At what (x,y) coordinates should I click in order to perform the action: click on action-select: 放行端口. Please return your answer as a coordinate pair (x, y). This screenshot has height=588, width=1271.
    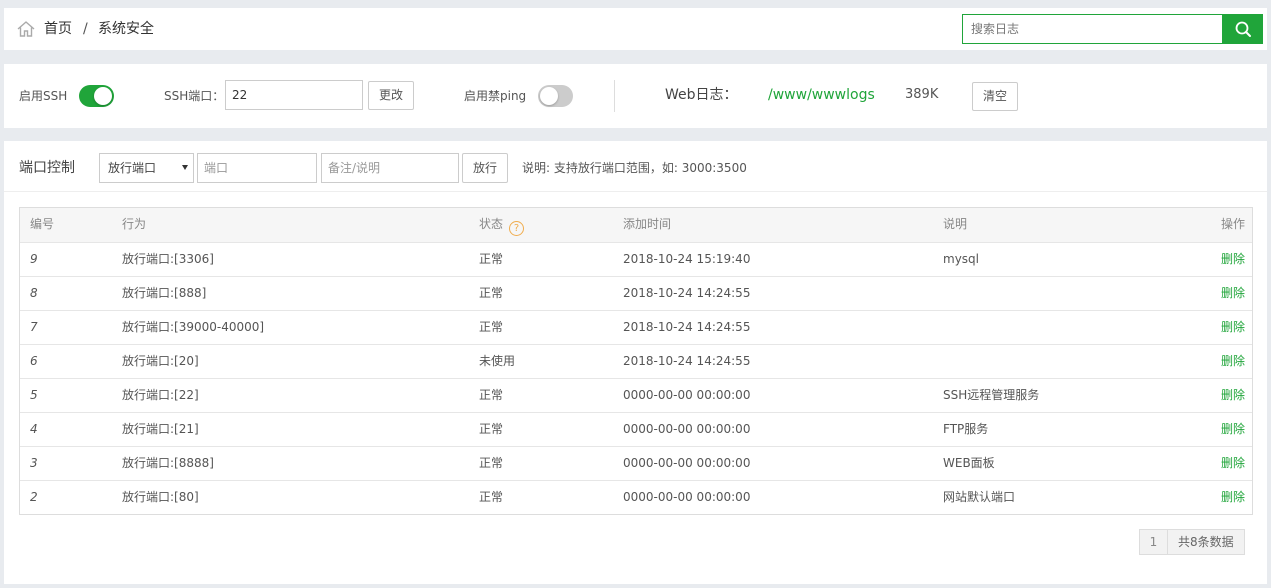
    Looking at the image, I should click on (146, 168).